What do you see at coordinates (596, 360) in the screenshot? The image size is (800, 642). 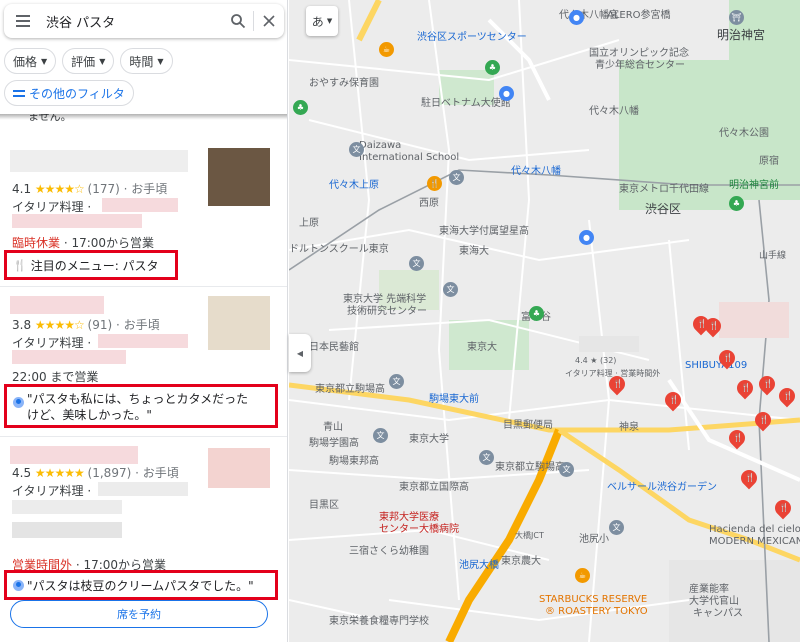 I see `map-label: 4.4 ★ (32)` at bounding box center [596, 360].